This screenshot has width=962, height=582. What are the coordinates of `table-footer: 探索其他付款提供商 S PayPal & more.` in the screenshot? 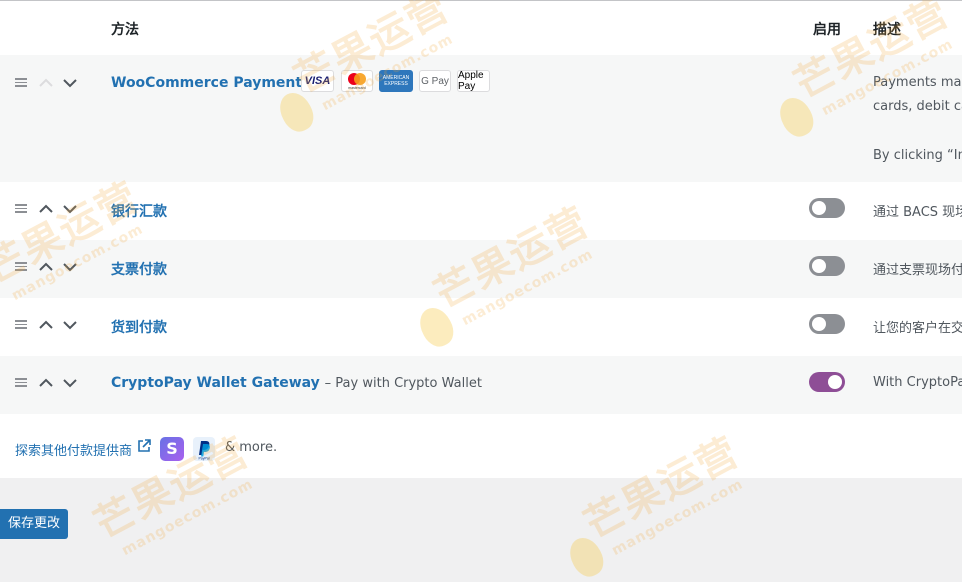 It's located at (481, 446).